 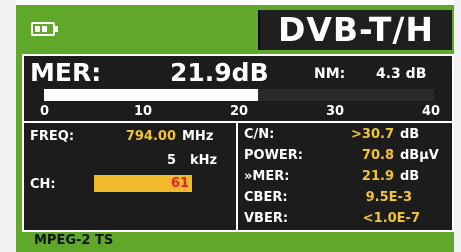 I want to click on step-value: 5, so click(x=160, y=160).